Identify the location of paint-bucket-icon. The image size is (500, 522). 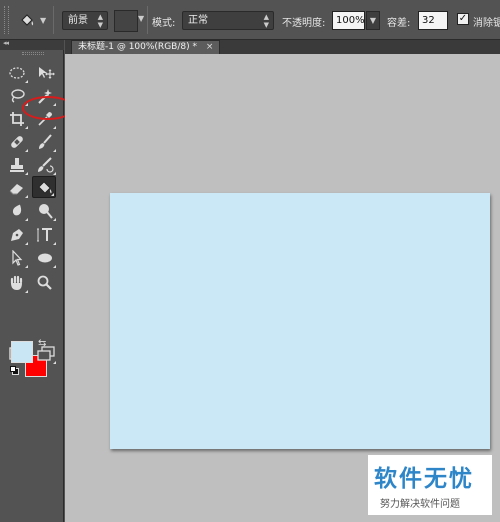
(27, 20).